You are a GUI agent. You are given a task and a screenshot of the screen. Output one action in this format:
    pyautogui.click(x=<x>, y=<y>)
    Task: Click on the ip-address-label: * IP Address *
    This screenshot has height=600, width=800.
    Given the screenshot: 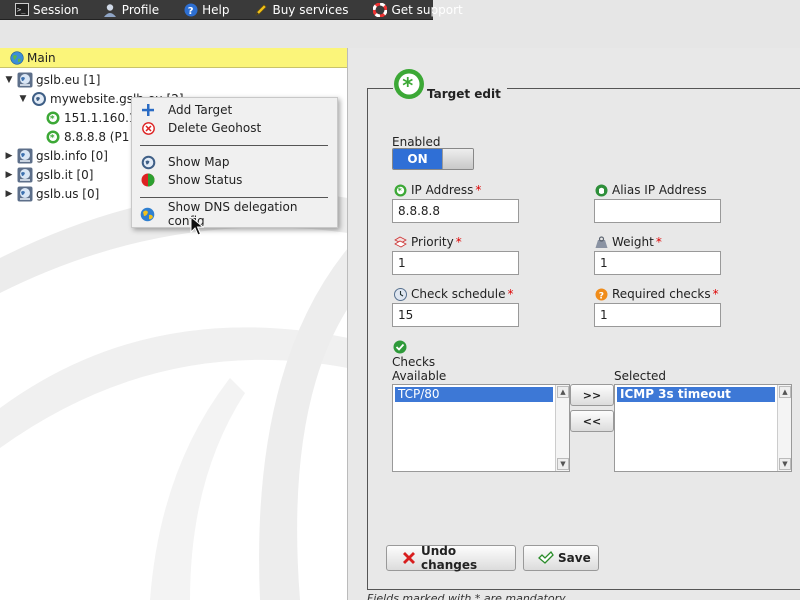 What is the action you would take?
    pyautogui.click(x=437, y=190)
    